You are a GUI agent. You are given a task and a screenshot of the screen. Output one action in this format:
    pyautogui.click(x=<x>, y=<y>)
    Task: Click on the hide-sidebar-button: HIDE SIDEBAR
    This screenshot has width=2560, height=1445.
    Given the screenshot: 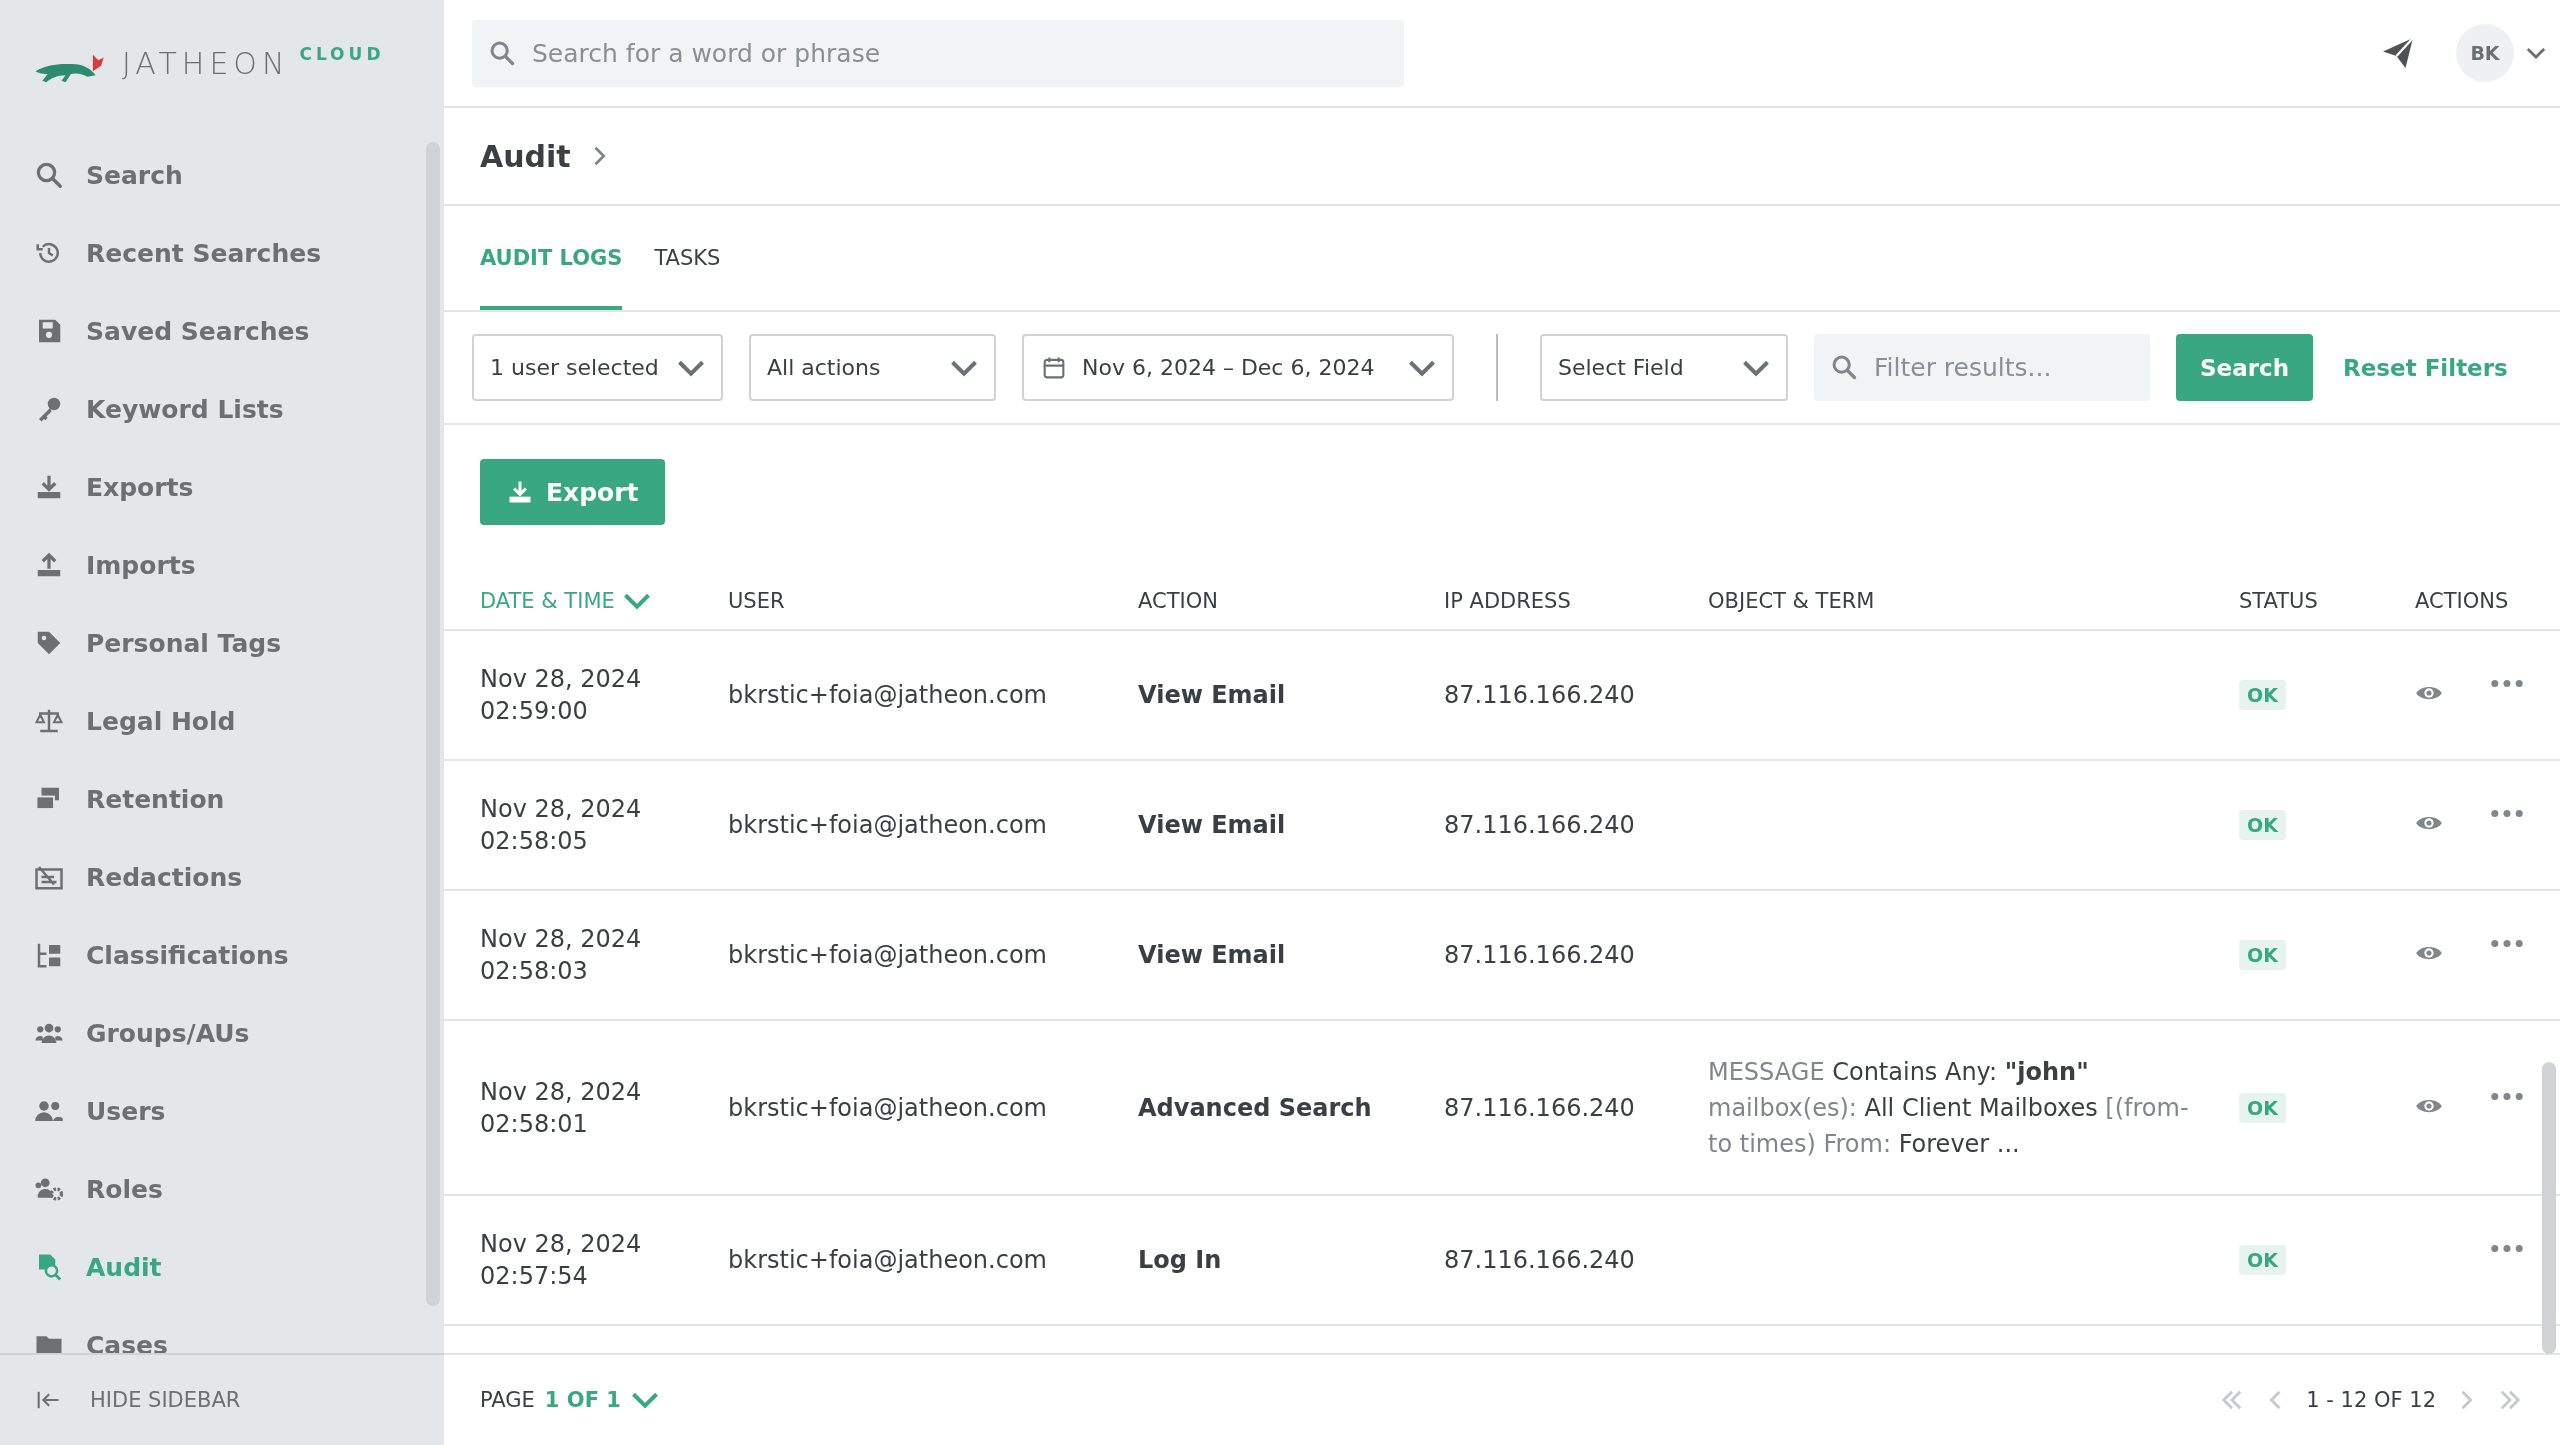 What is the action you would take?
    pyautogui.click(x=137, y=1400)
    